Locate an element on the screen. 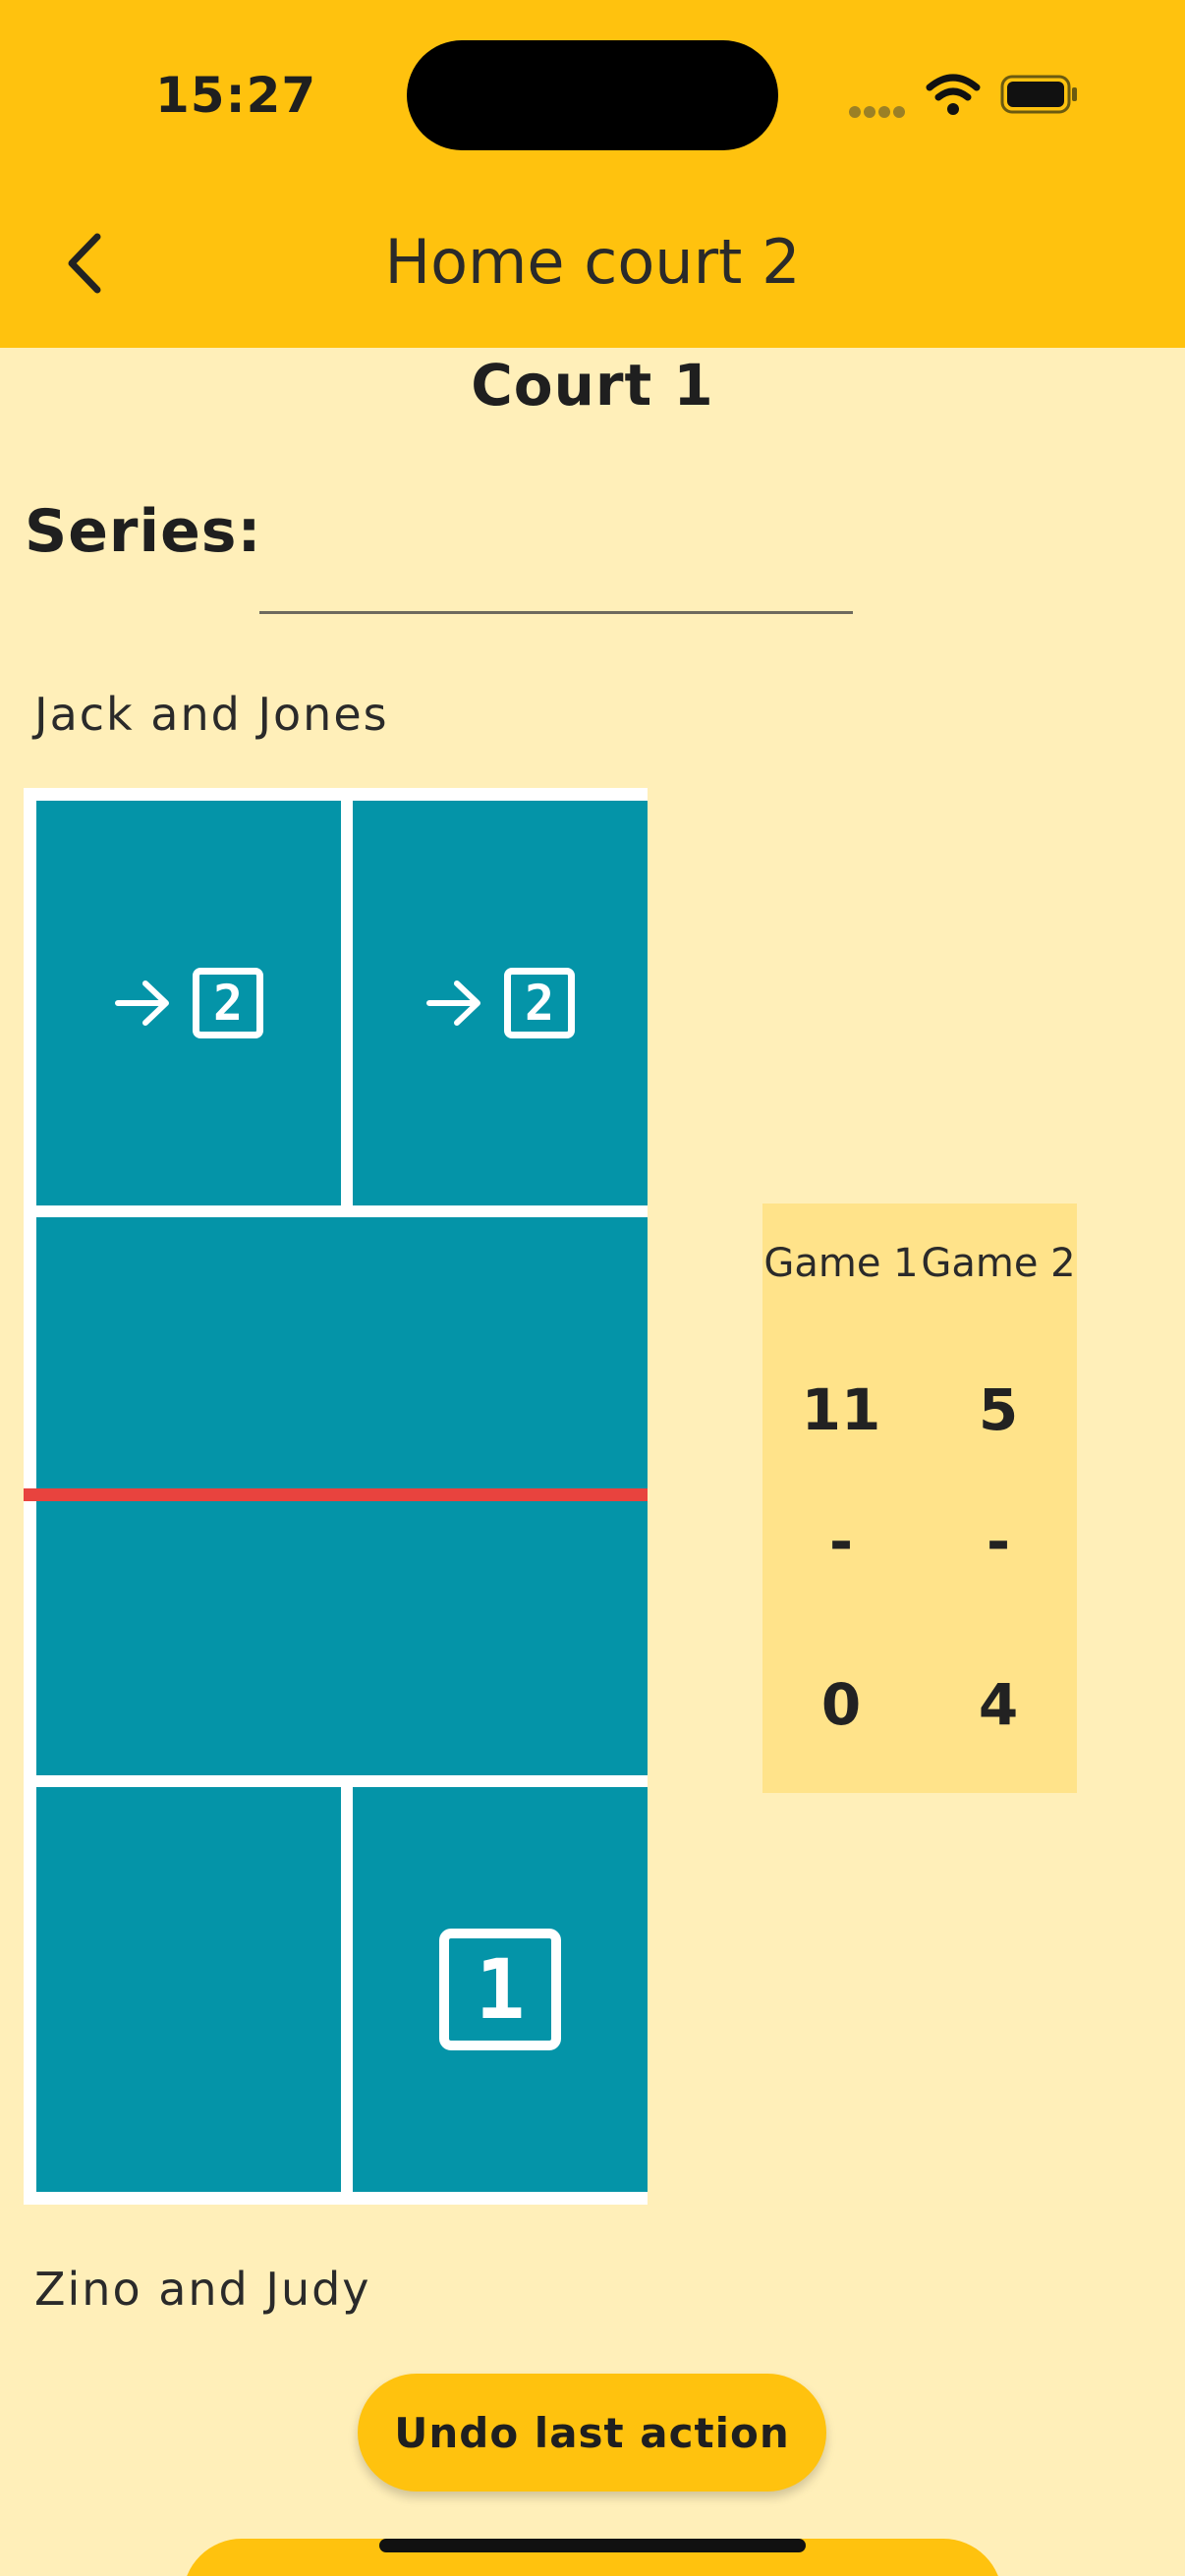 This screenshot has width=1185, height=2576. court-zone-bottom-right: 1 is located at coordinates (501, 1989).